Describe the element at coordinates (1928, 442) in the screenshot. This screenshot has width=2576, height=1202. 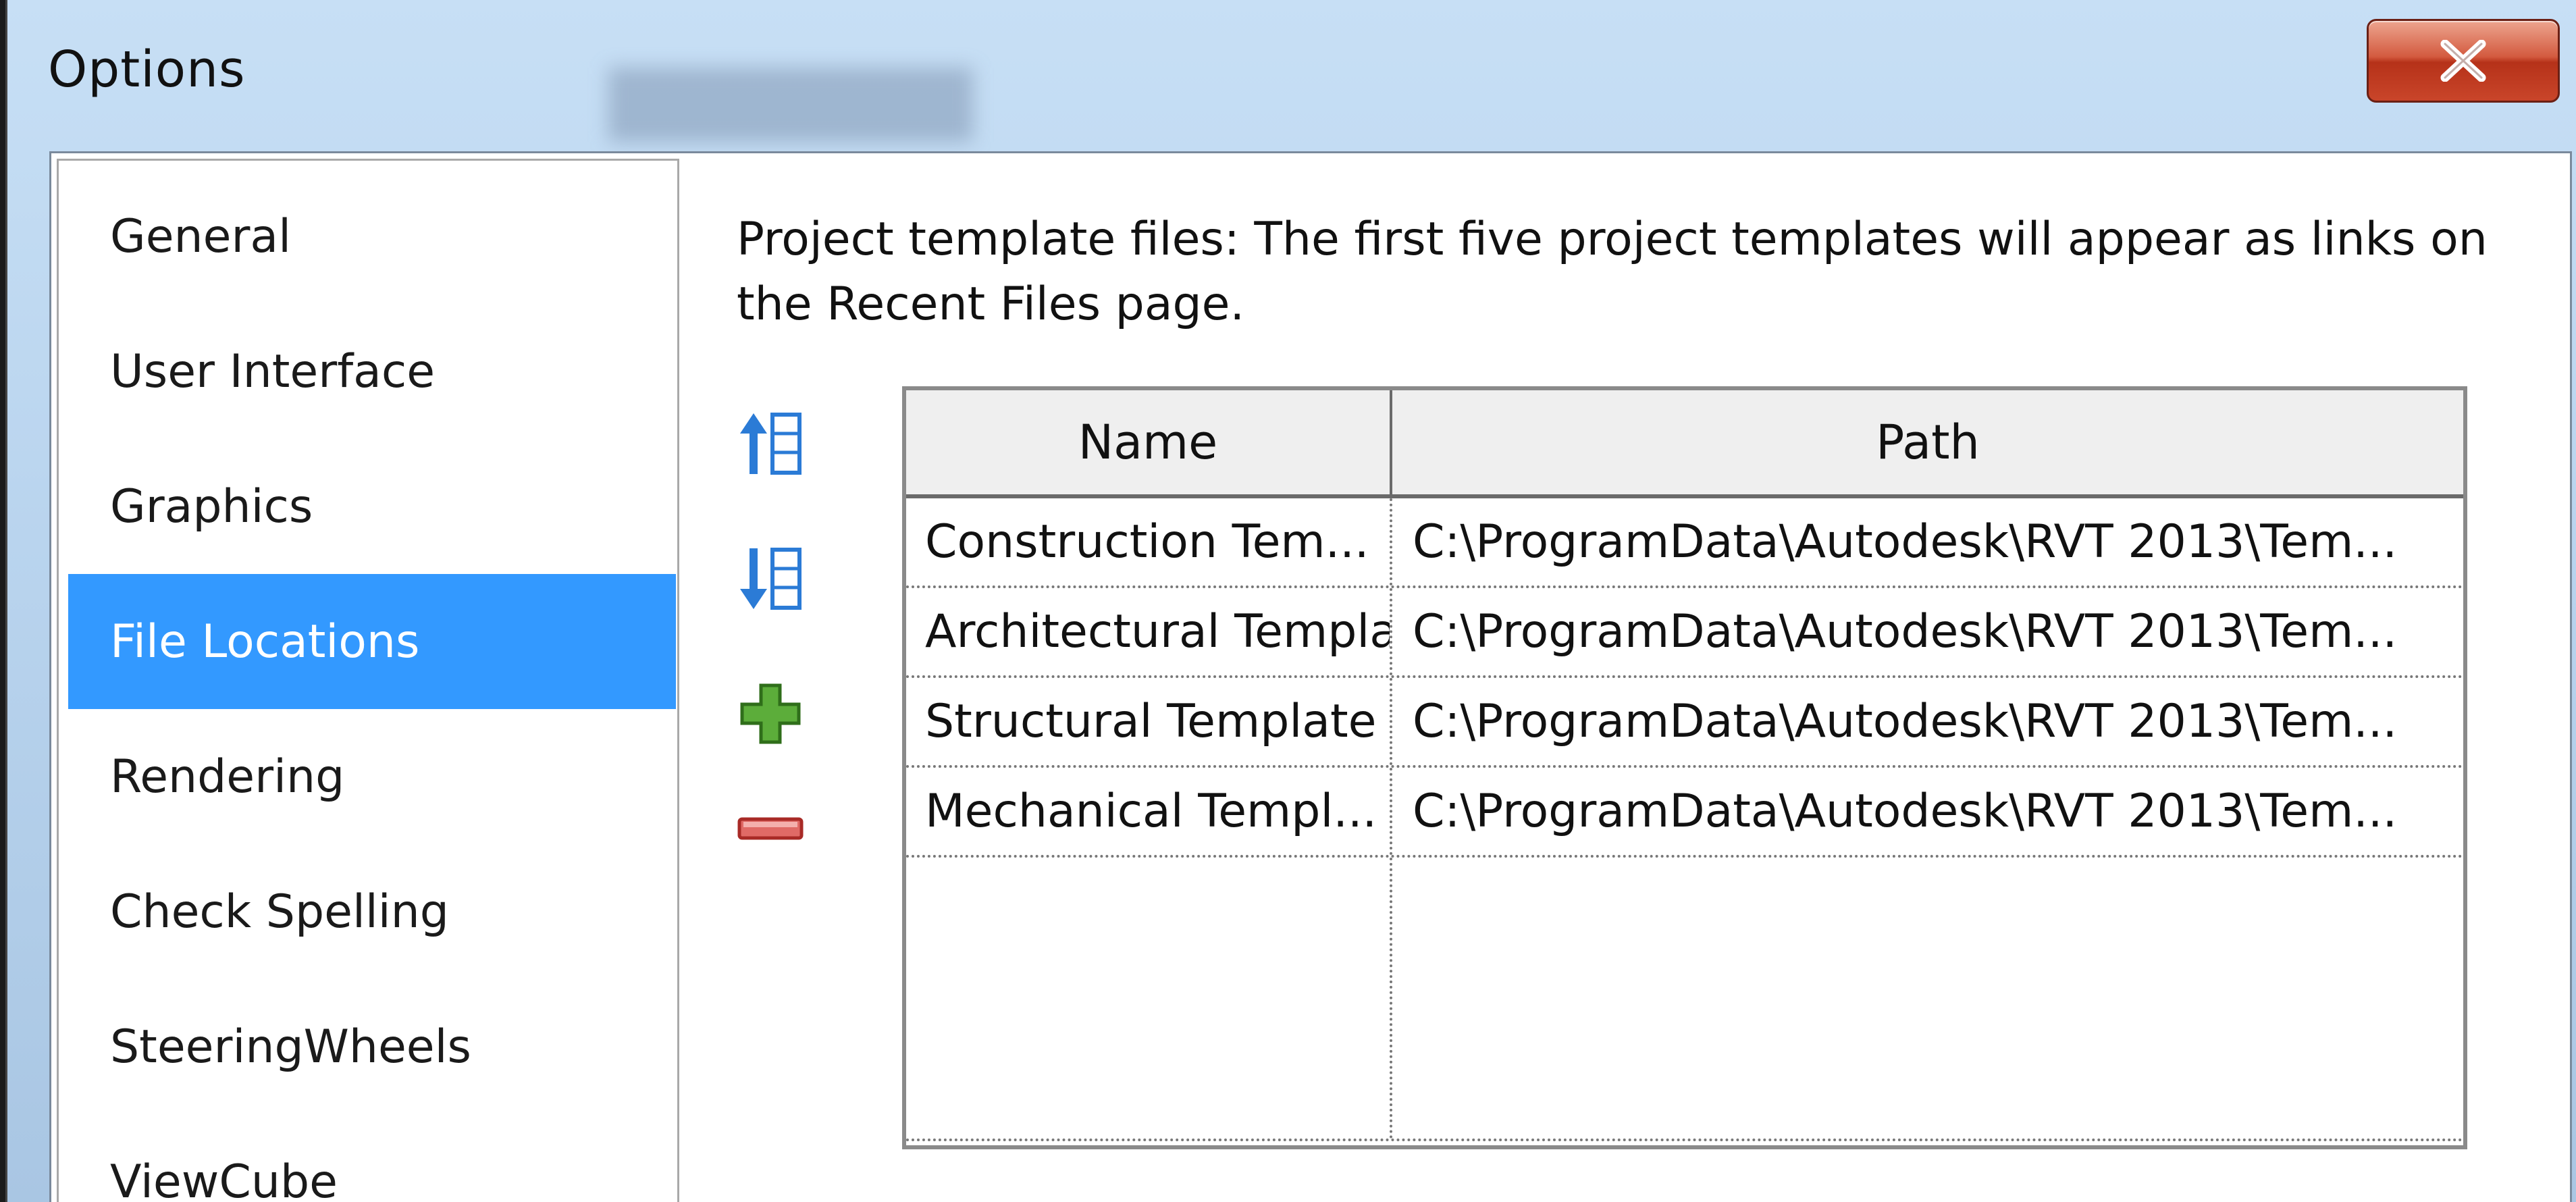
I see `column-header-path: Path` at that location.